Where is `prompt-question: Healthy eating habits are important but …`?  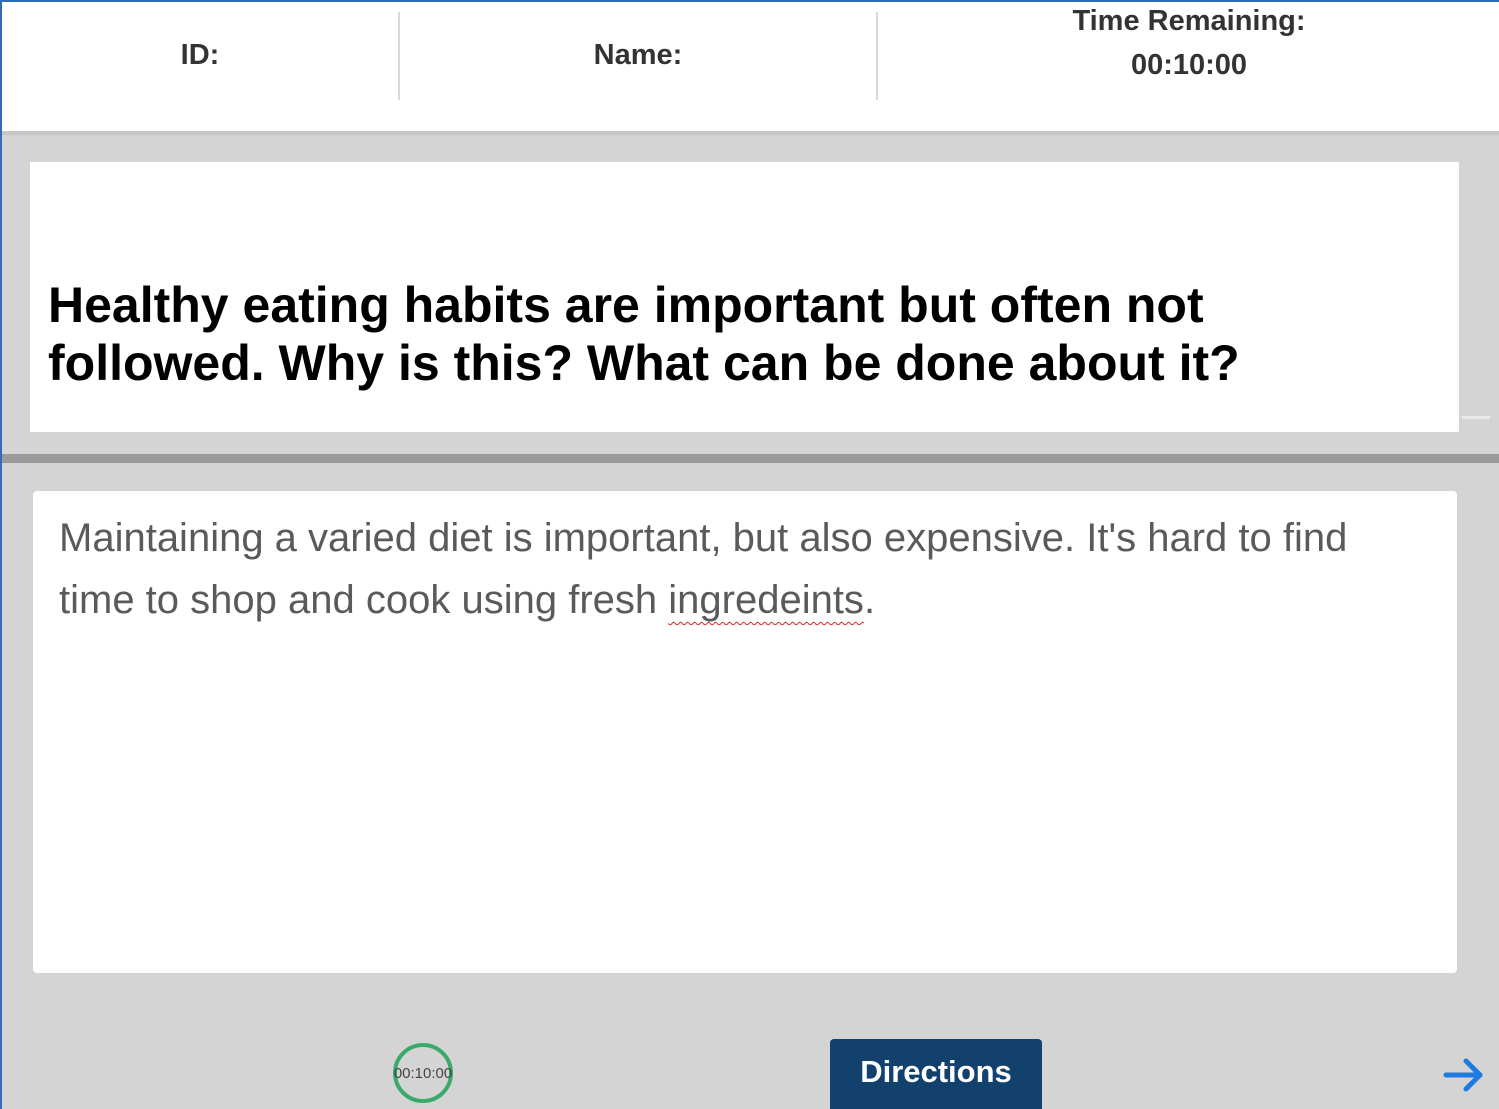
prompt-question: Healthy eating habits are important but … is located at coordinates (748, 334).